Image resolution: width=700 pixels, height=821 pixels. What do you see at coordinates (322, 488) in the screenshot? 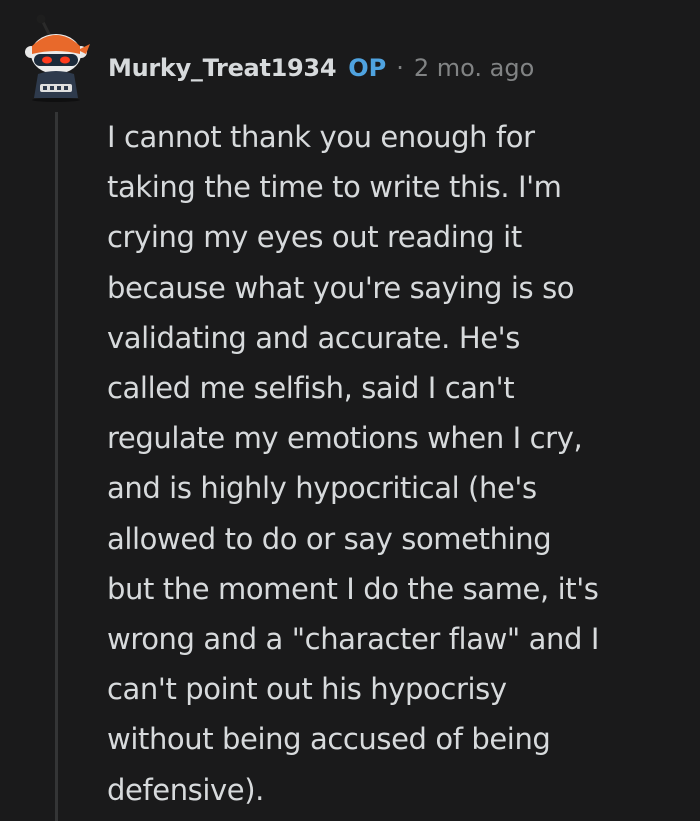
I see `comment-body-line: and is highly hypocritical (he's` at bounding box center [322, 488].